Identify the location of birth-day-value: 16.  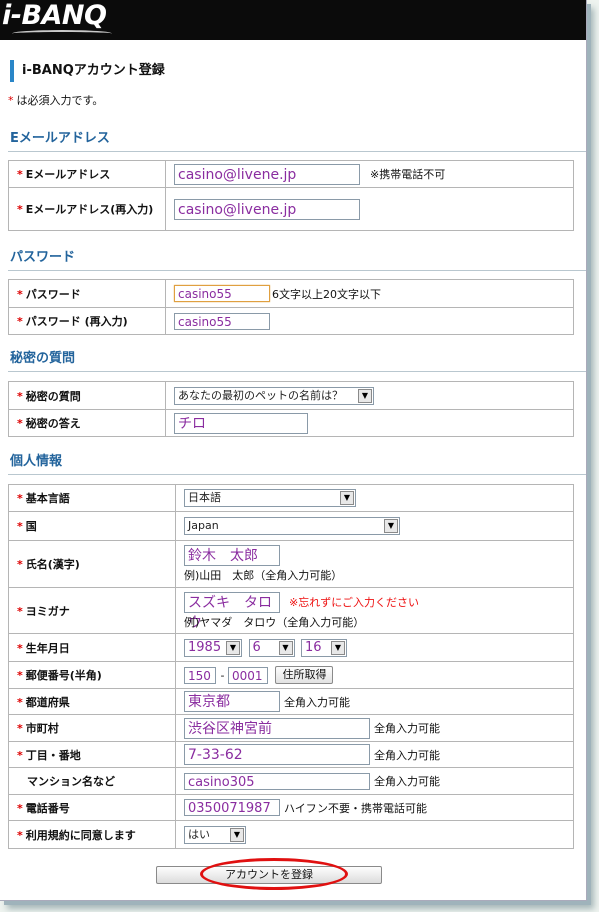
(313, 647).